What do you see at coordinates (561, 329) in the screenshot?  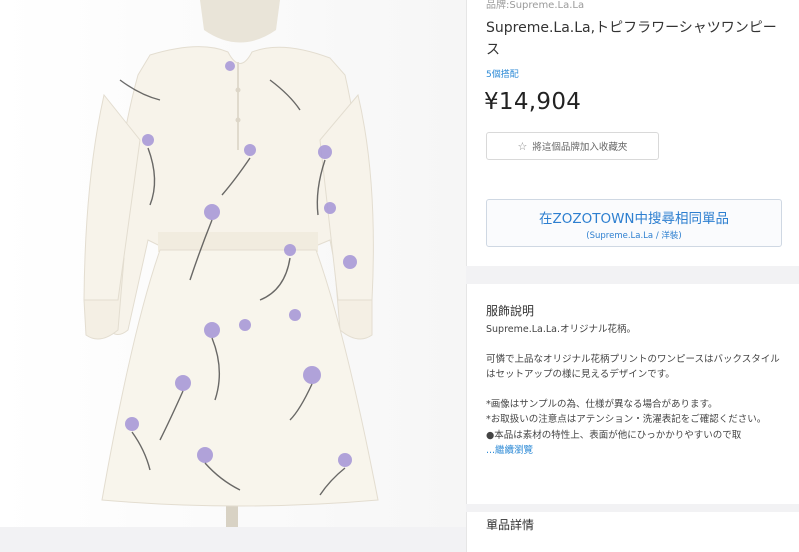 I see `description-line: Supreme.La.La.オリジナル花柄。` at bounding box center [561, 329].